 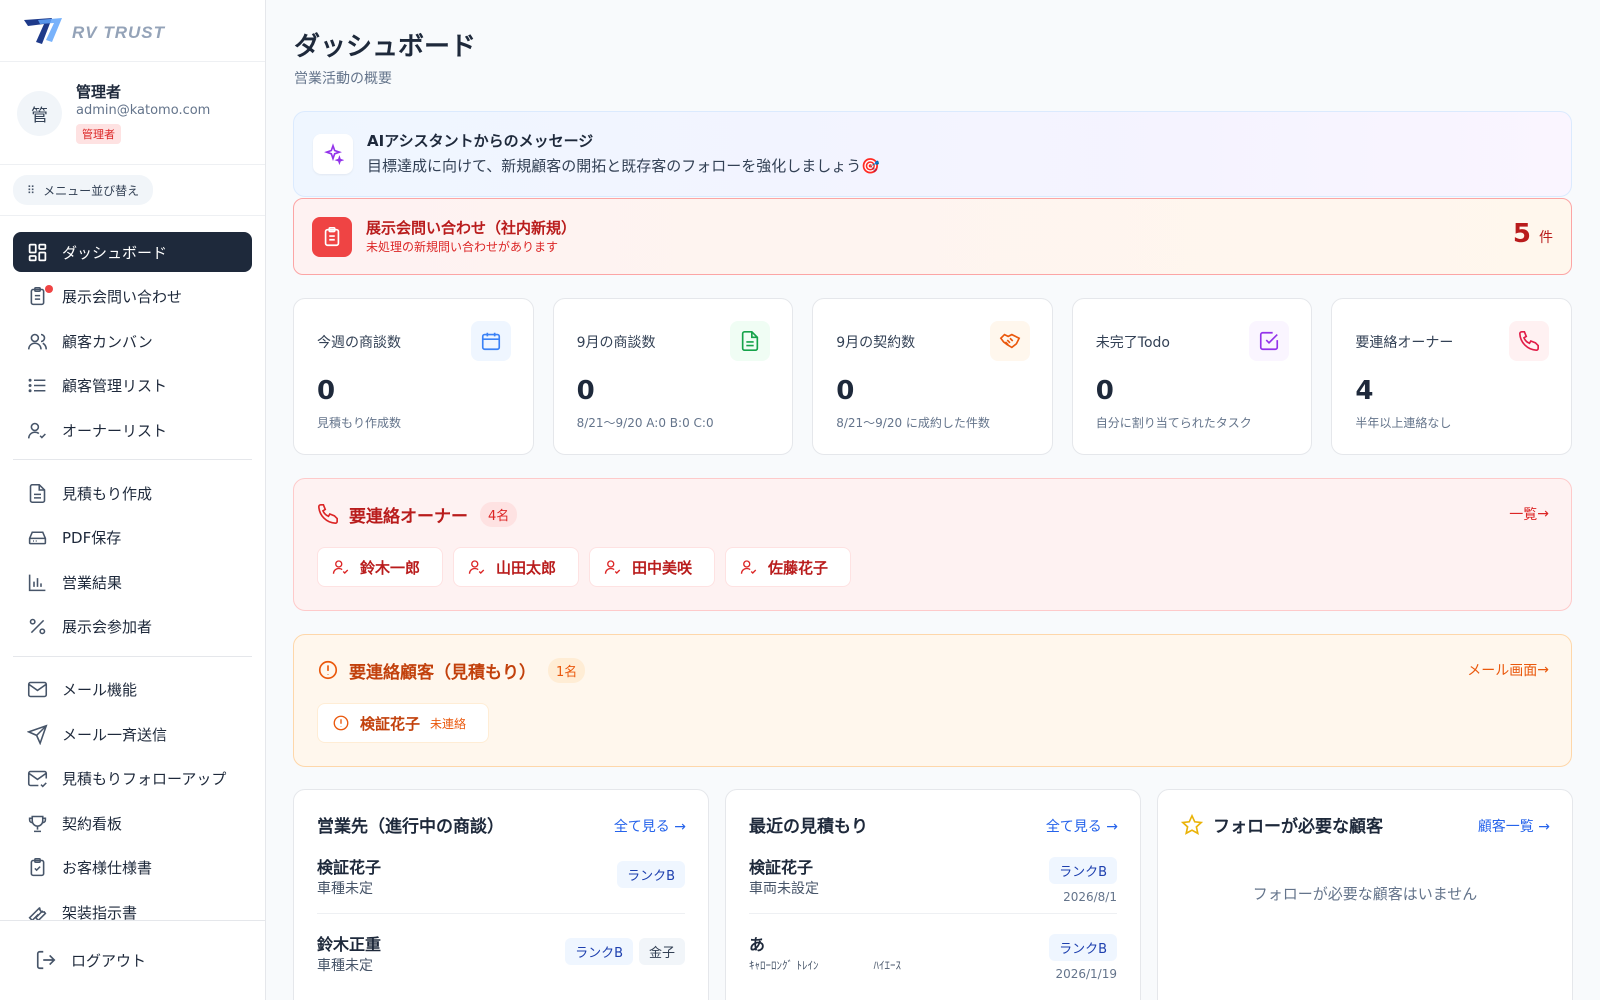 I want to click on estimate-row: あ ｷｬﾛｰﾛﾝｸﾞ ﾄﾚｲﾝ ﾊｲｴｰｽ ランクB 2026/1/19, so click(x=933, y=952).